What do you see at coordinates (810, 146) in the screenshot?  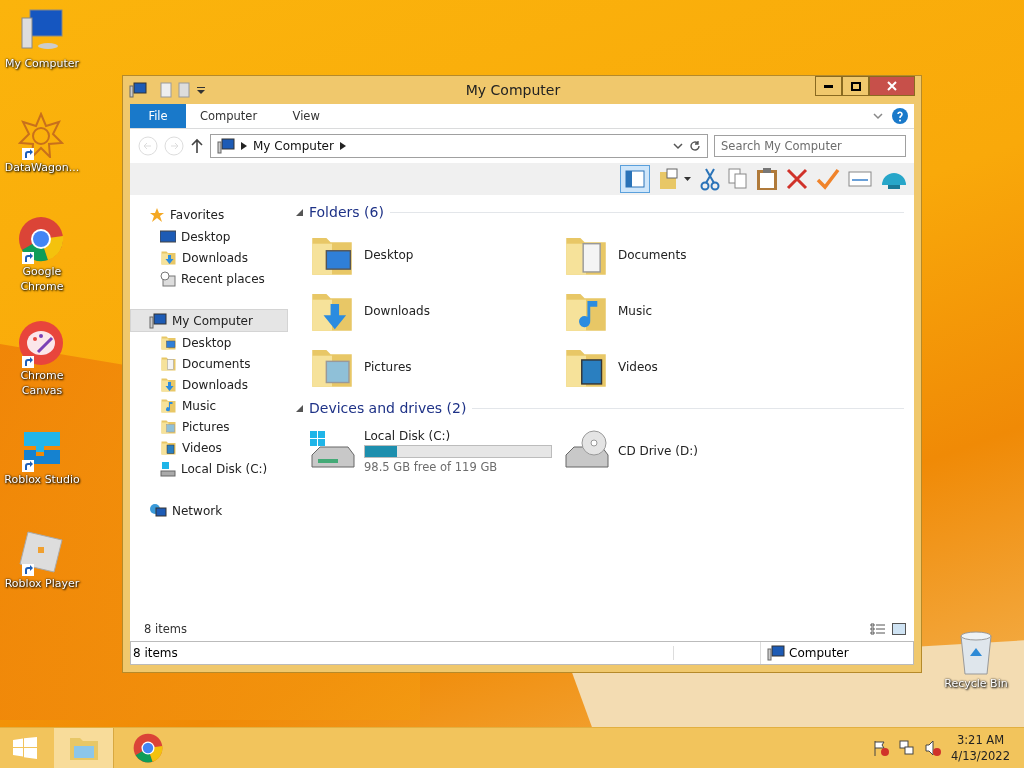 I see `search-field: Search My Computer` at bounding box center [810, 146].